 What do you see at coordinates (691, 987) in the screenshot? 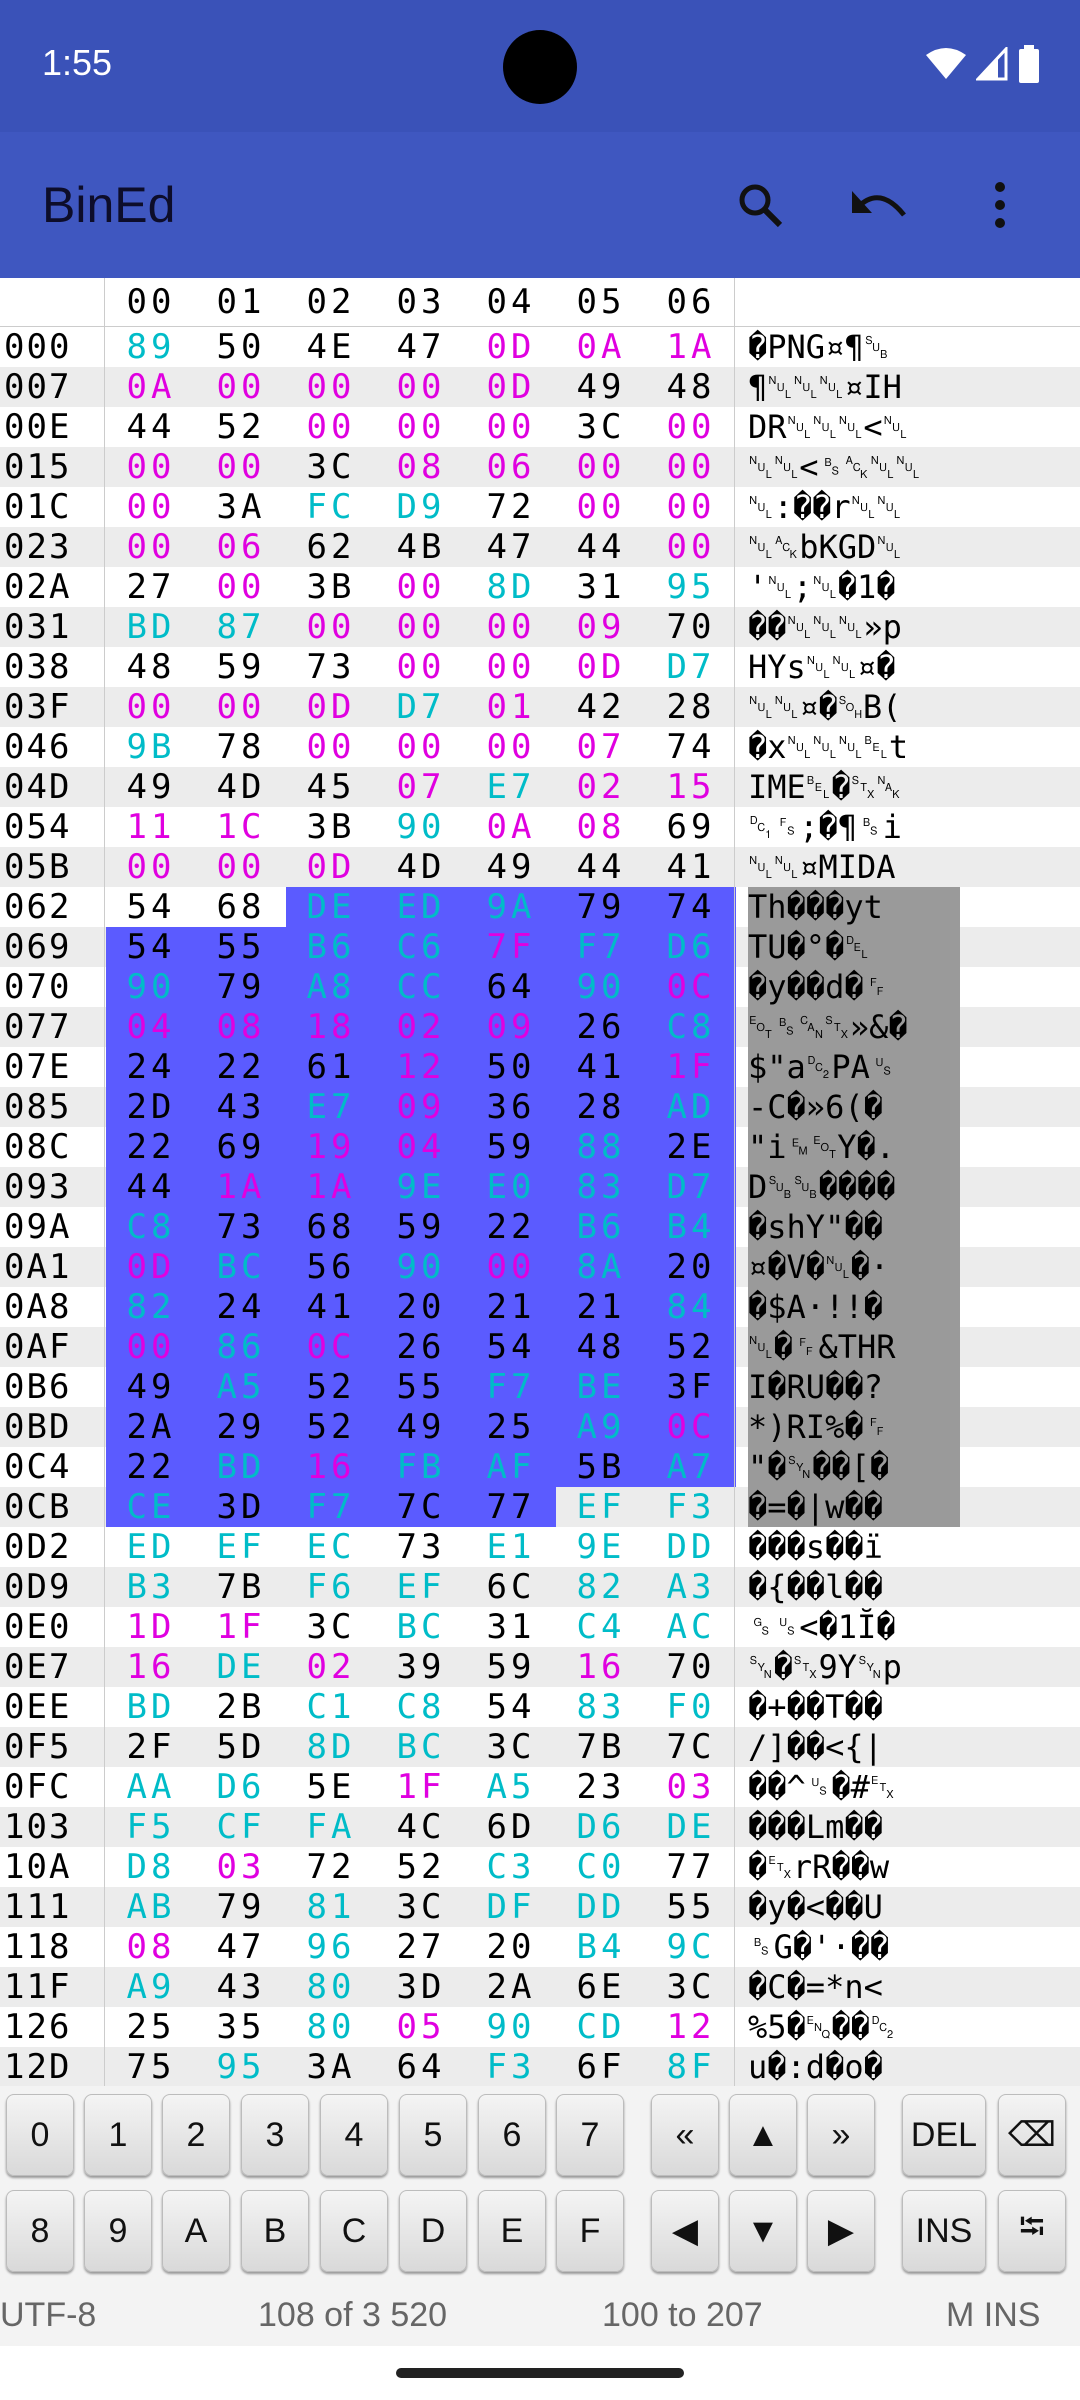
I see `hex-byte: 0C` at bounding box center [691, 987].